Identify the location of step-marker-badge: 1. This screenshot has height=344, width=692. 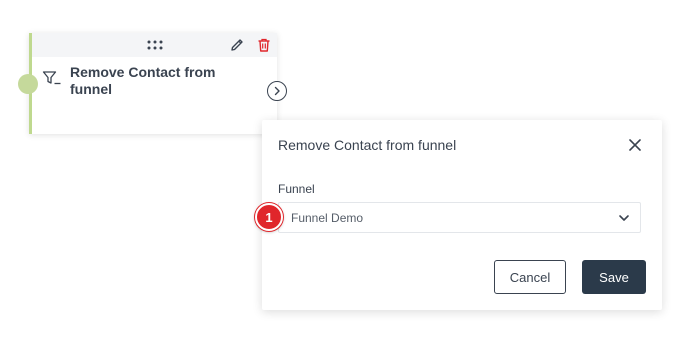
(269, 217).